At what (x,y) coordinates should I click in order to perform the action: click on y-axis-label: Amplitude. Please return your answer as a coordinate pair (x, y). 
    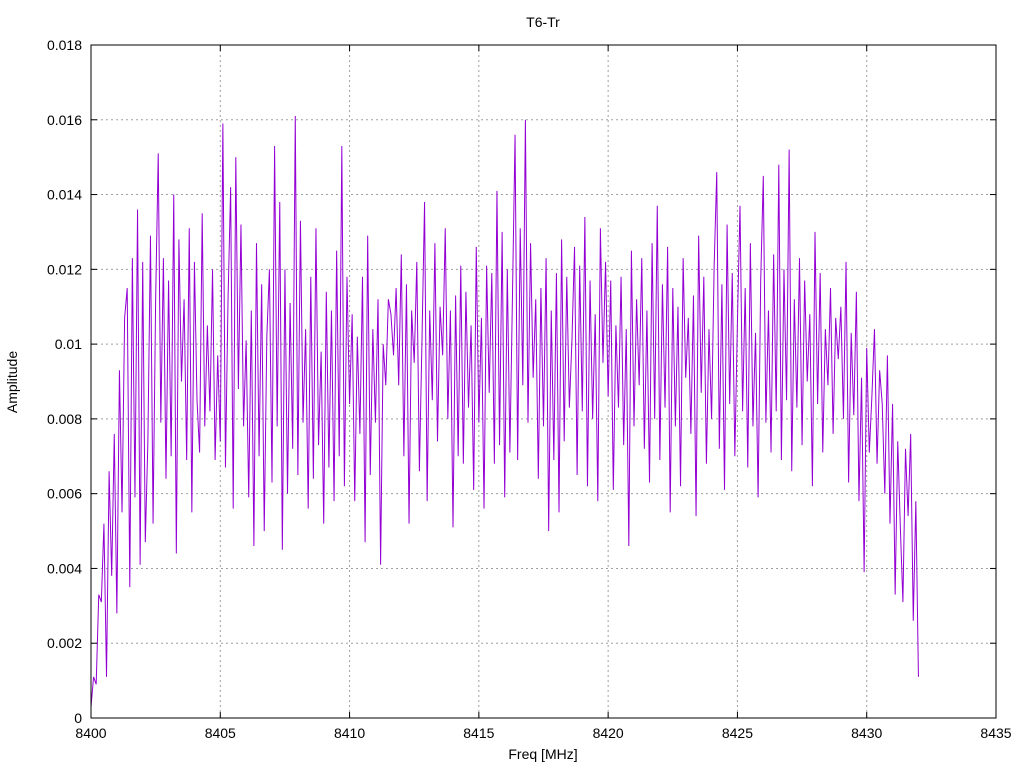
    Looking at the image, I should click on (12, 382).